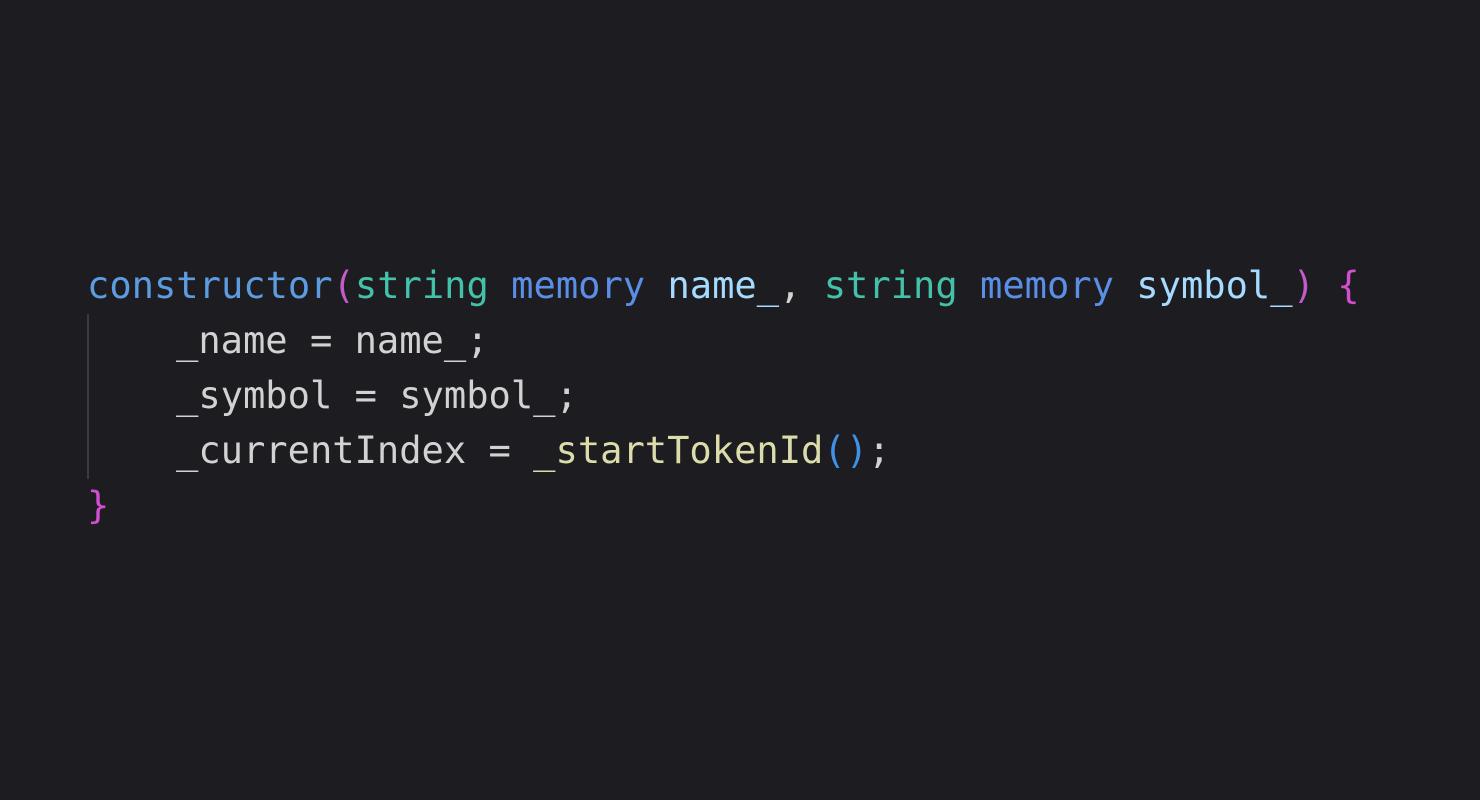  I want to click on token-statement: _name = name_;, so click(332, 340).